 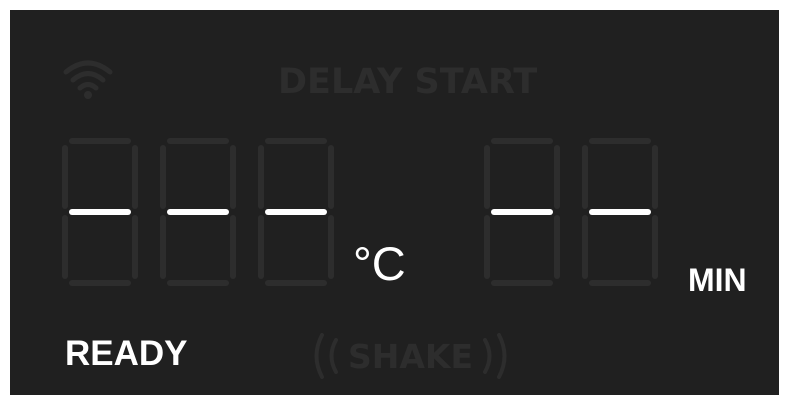 I want to click on shake-waves-left-icon, so click(x=326, y=356).